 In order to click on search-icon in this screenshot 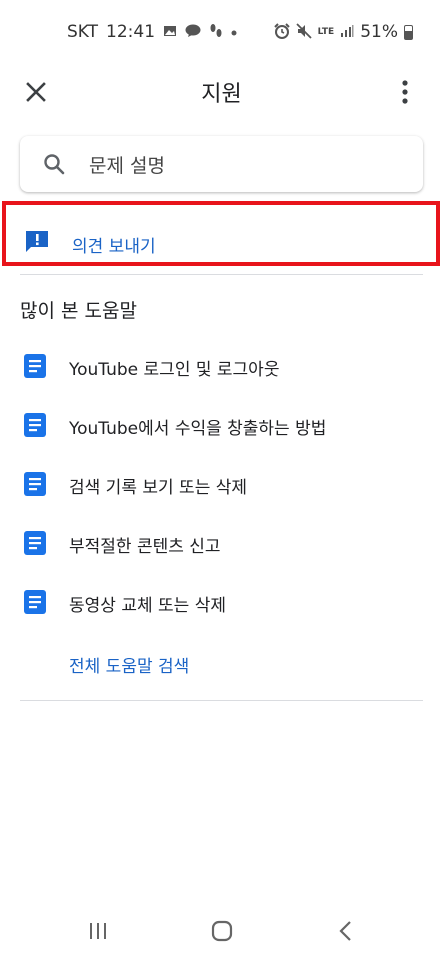, I will do `click(54, 164)`.